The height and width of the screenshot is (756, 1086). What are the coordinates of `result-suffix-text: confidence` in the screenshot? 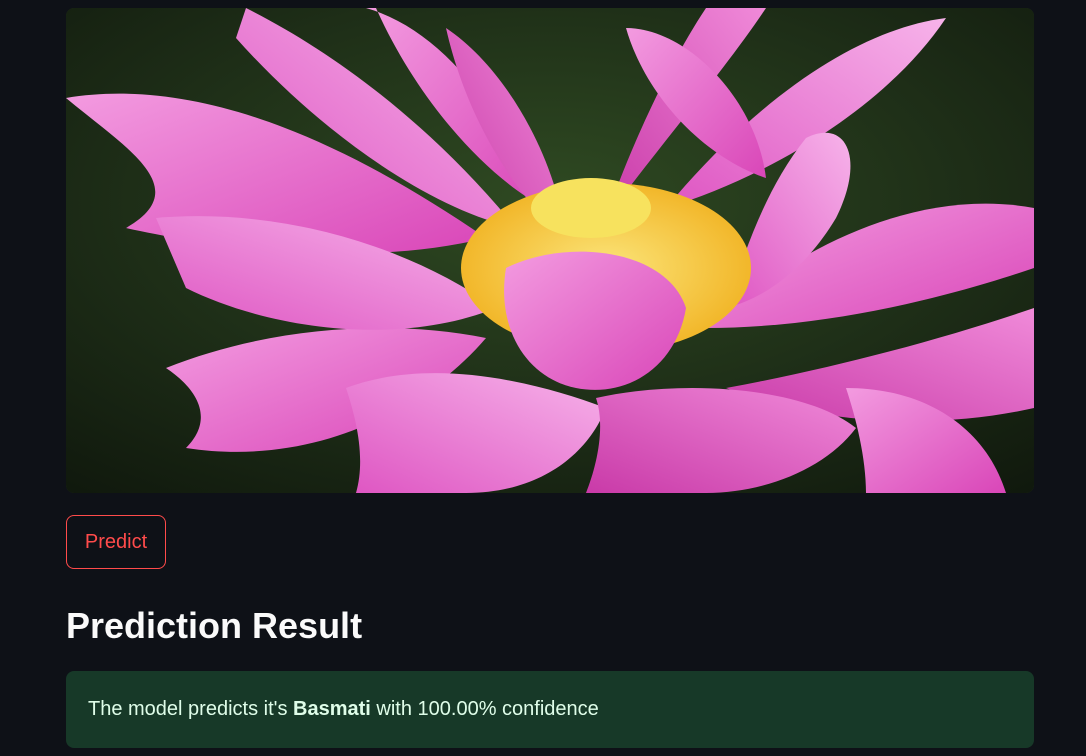 It's located at (547, 709).